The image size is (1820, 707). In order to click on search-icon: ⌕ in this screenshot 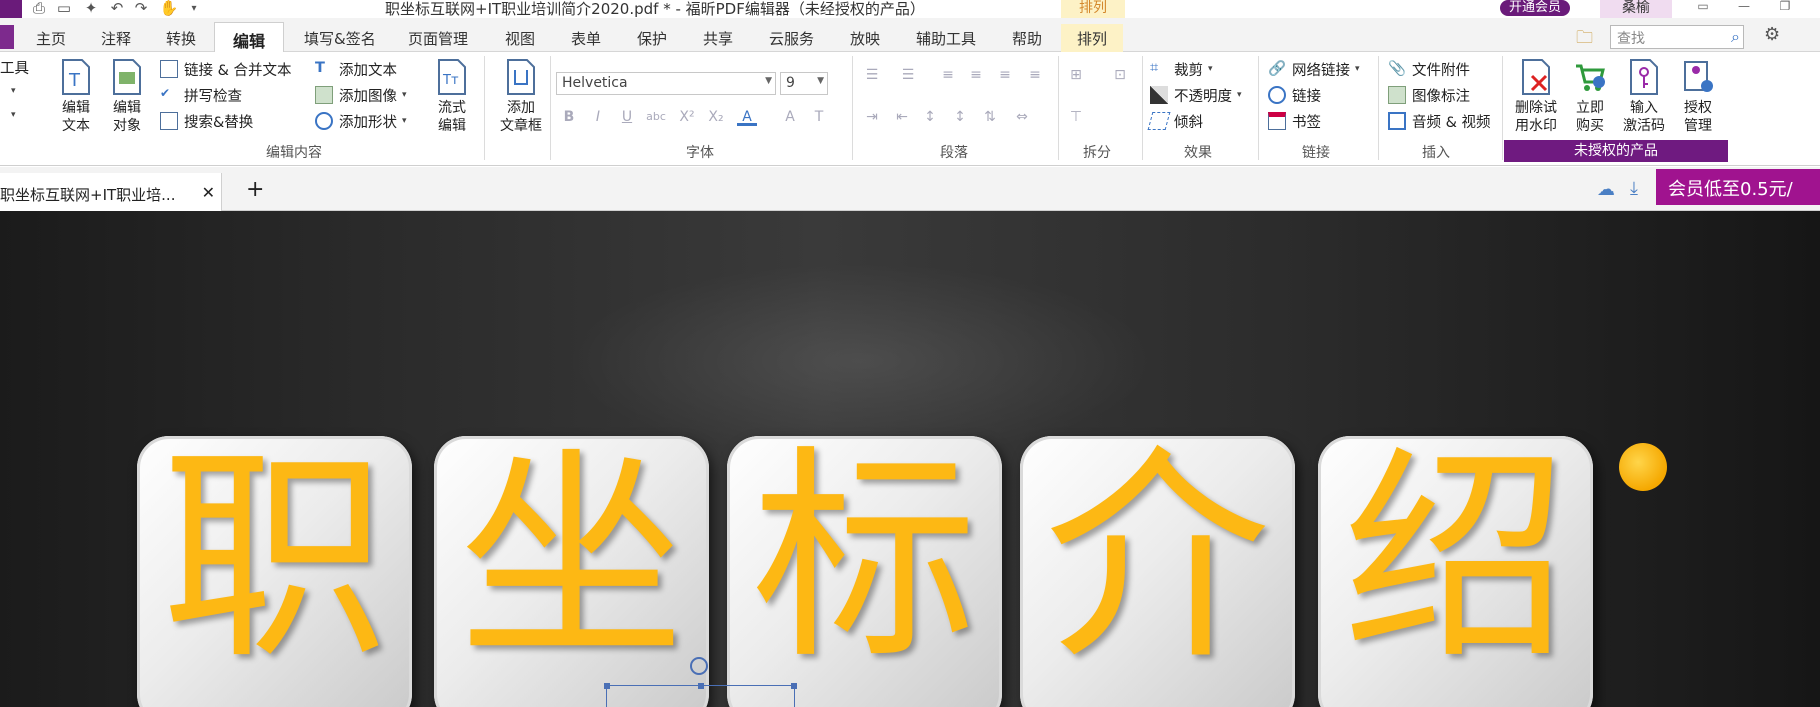, I will do `click(1735, 37)`.